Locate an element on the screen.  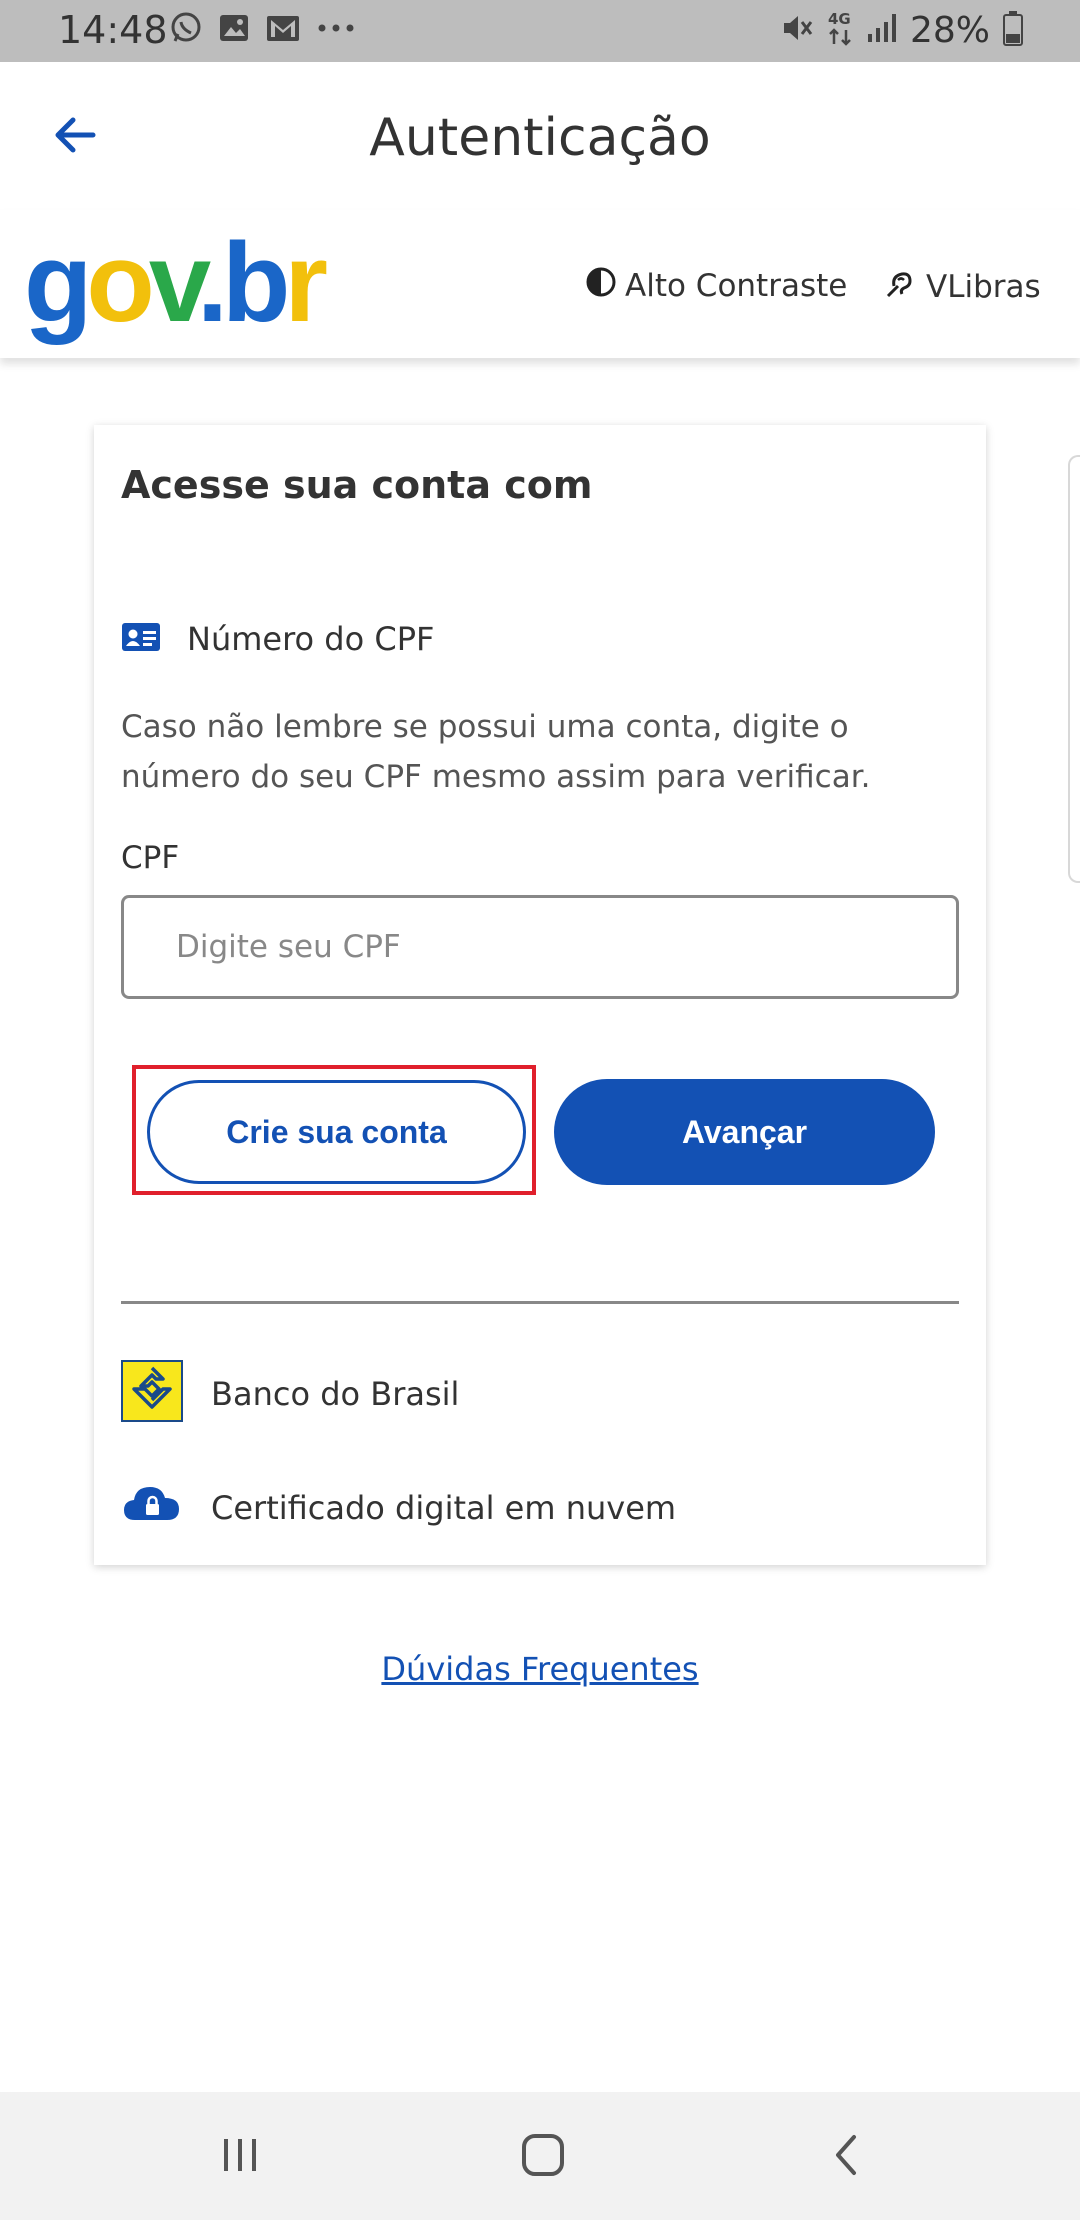
home-button is located at coordinates (543, 2157).